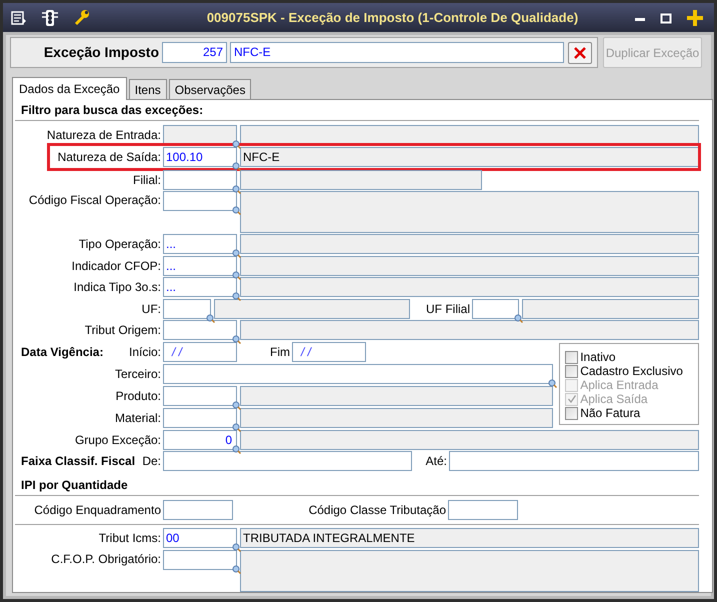 This screenshot has height=602, width=717. What do you see at coordinates (78, 461) in the screenshot?
I see `section-title: Faixa Classif. Fiscal` at bounding box center [78, 461].